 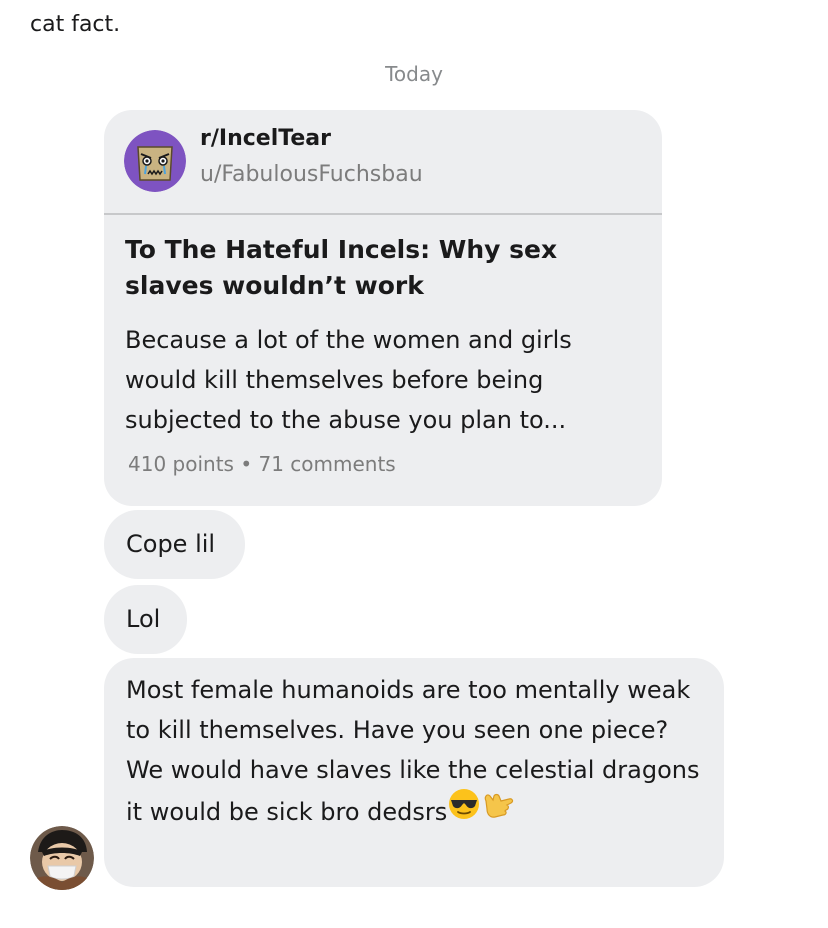 I want to click on shared-post-header: r/IncelTear u/FabulousFuchsbau, so click(x=383, y=162).